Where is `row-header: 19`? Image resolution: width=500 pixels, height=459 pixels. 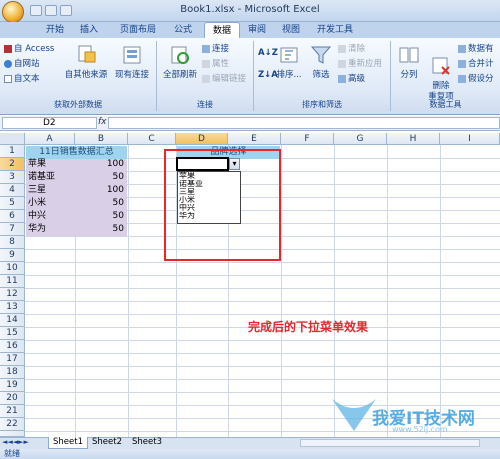 row-header: 19 is located at coordinates (12, 385).